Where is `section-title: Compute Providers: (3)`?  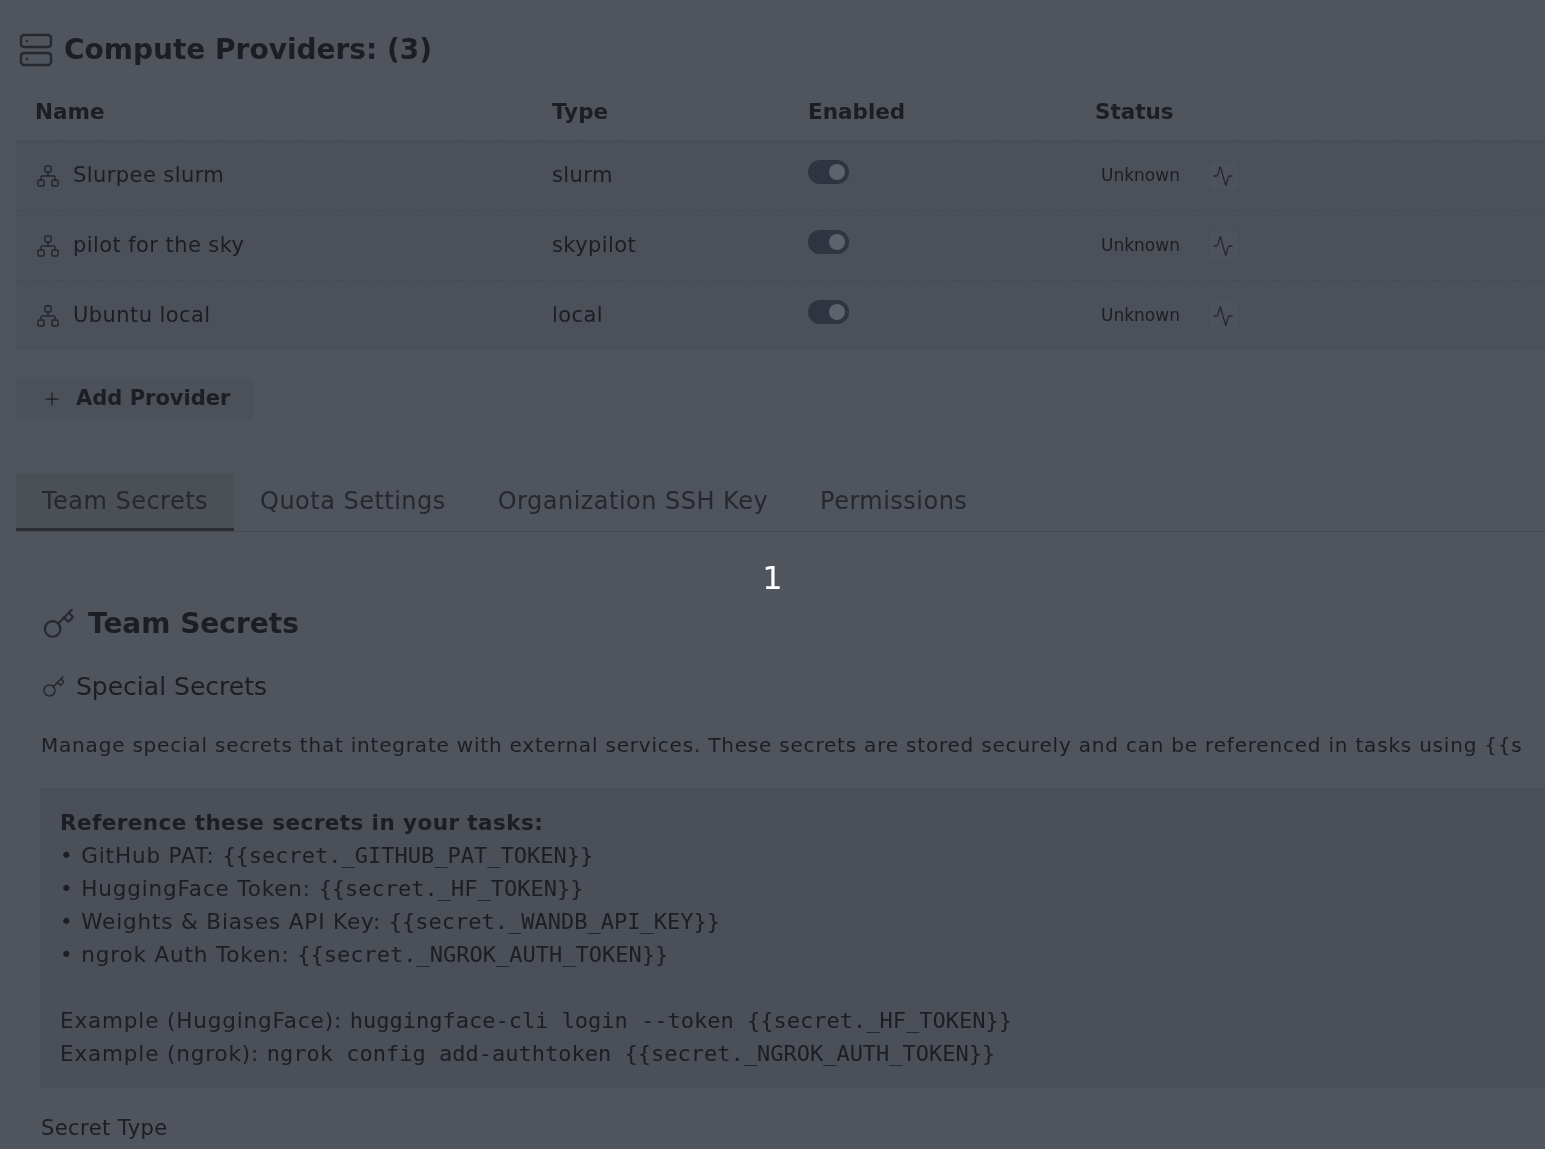
section-title: Compute Providers: (3) is located at coordinates (248, 50).